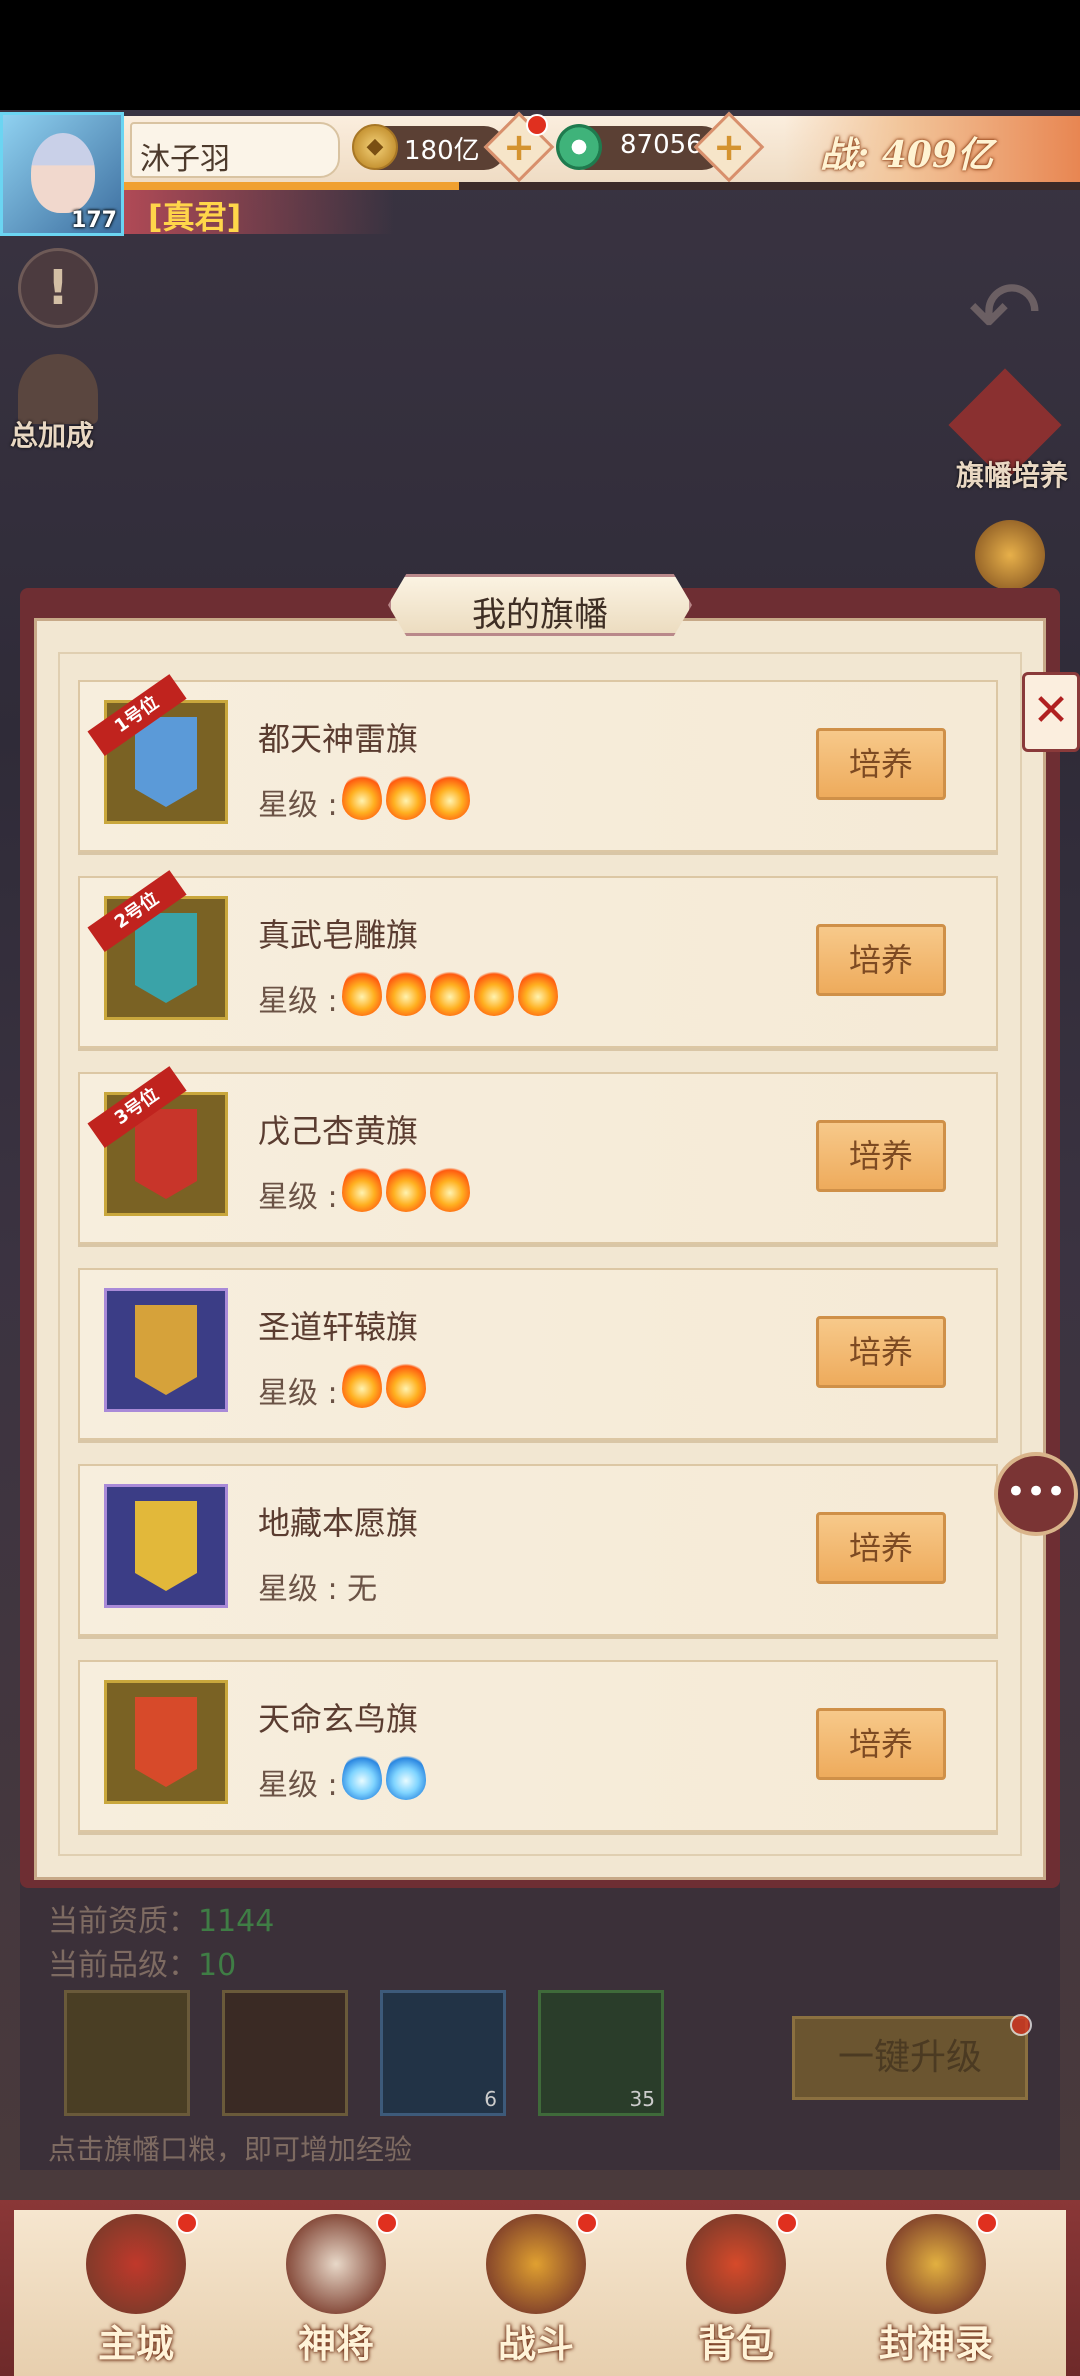  I want to click on plus-icon: +, so click(729, 147).